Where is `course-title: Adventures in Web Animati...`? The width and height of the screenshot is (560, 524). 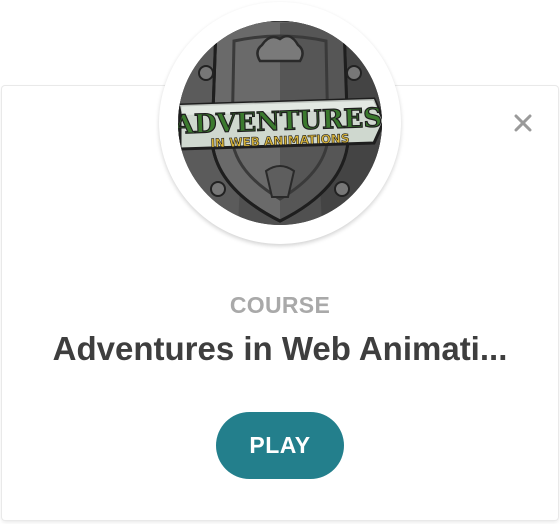
course-title: Adventures in Web Animati... is located at coordinates (280, 348).